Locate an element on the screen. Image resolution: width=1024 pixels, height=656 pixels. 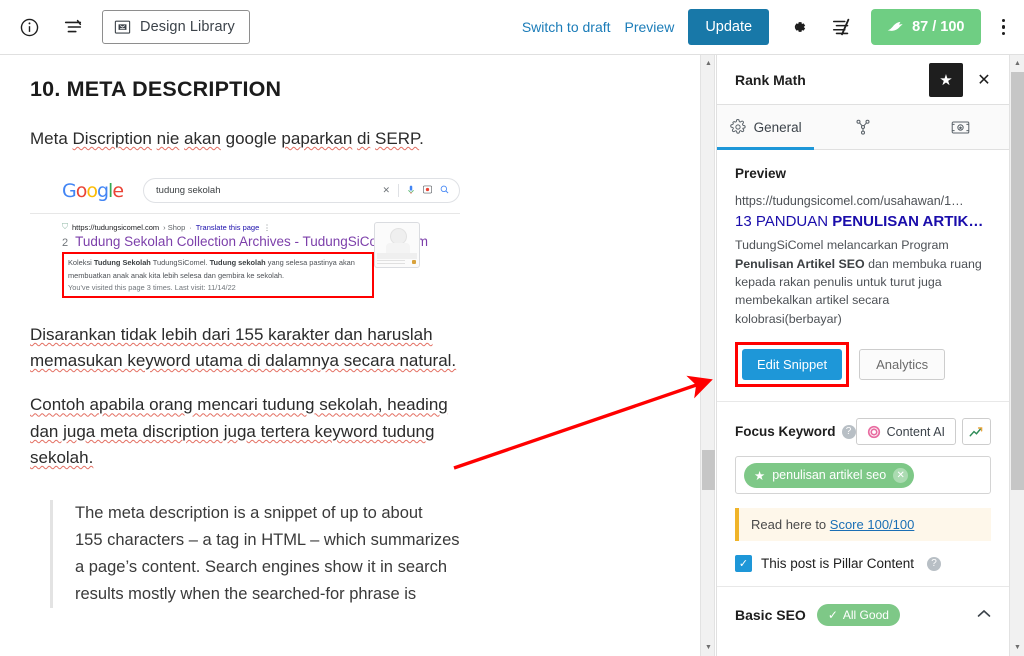
pillar-content-row: ✓ This post is Pillar Content ? is located at coordinates (863, 564).